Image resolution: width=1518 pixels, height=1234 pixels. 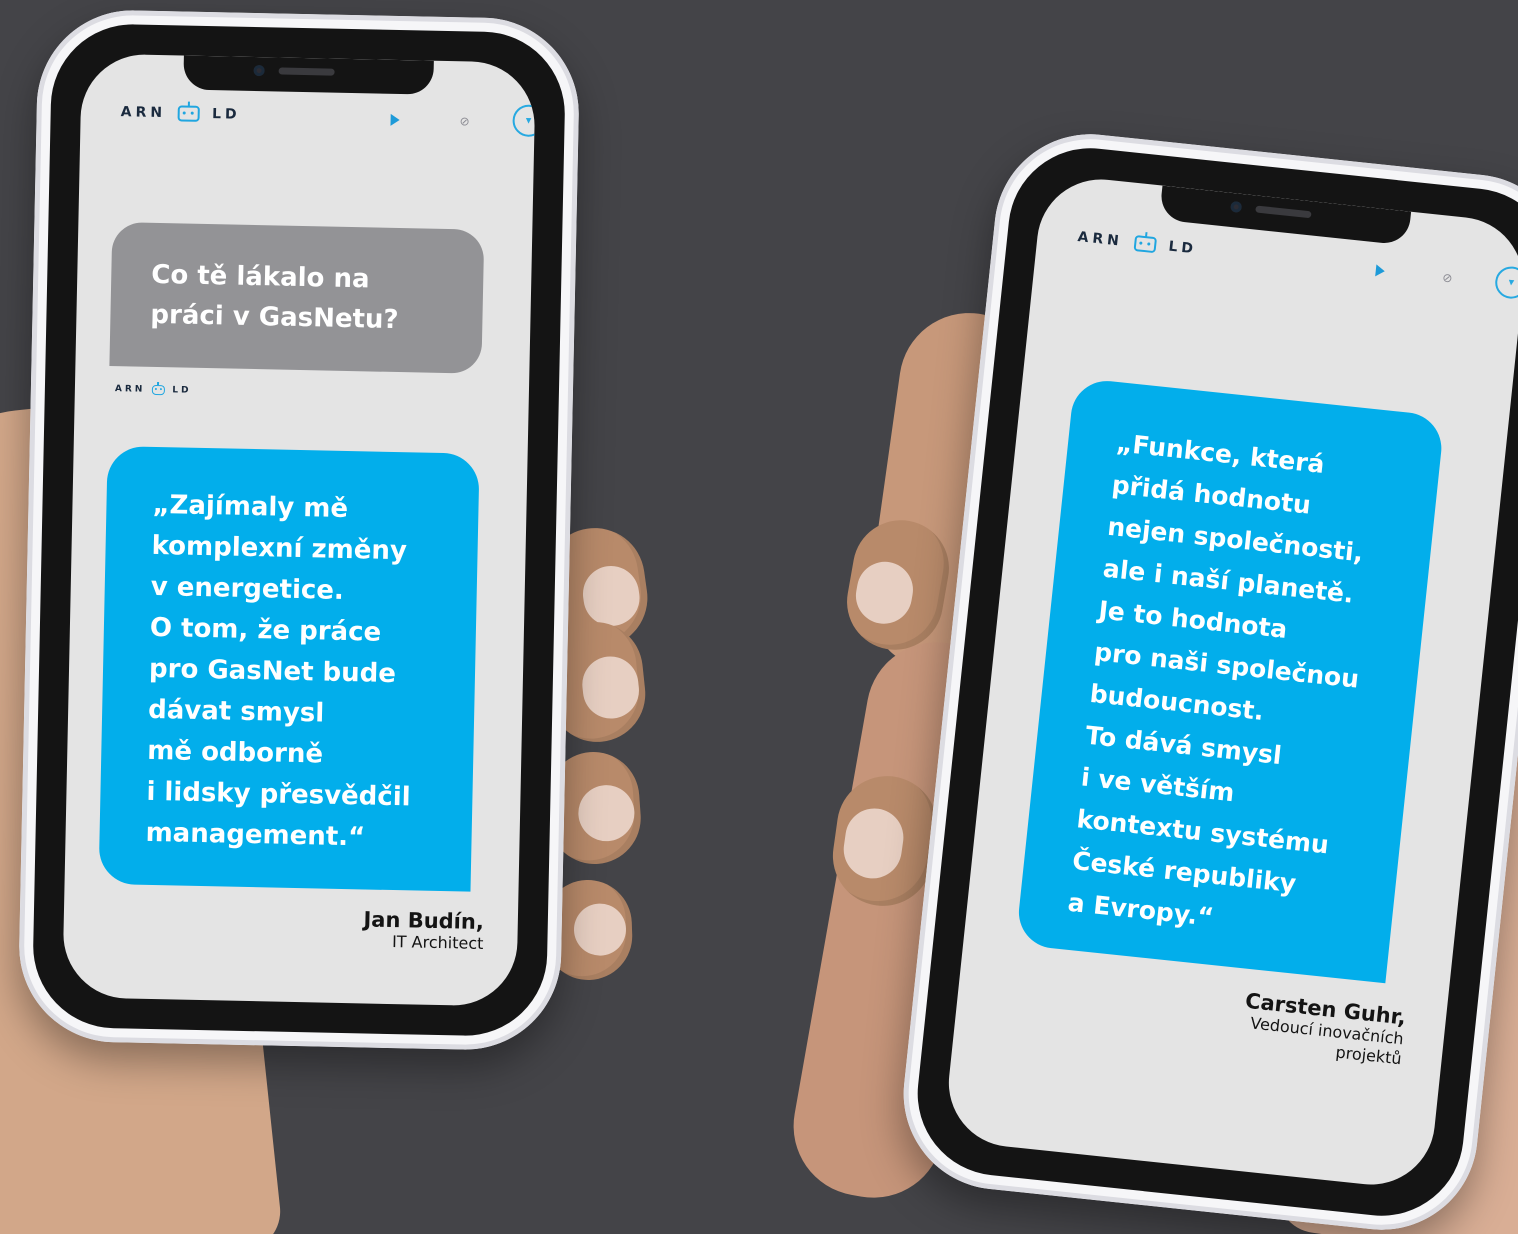 What do you see at coordinates (297, 298) in the screenshot?
I see `question-bubble: Co tě lákalo na práci v GasNetu?` at bounding box center [297, 298].